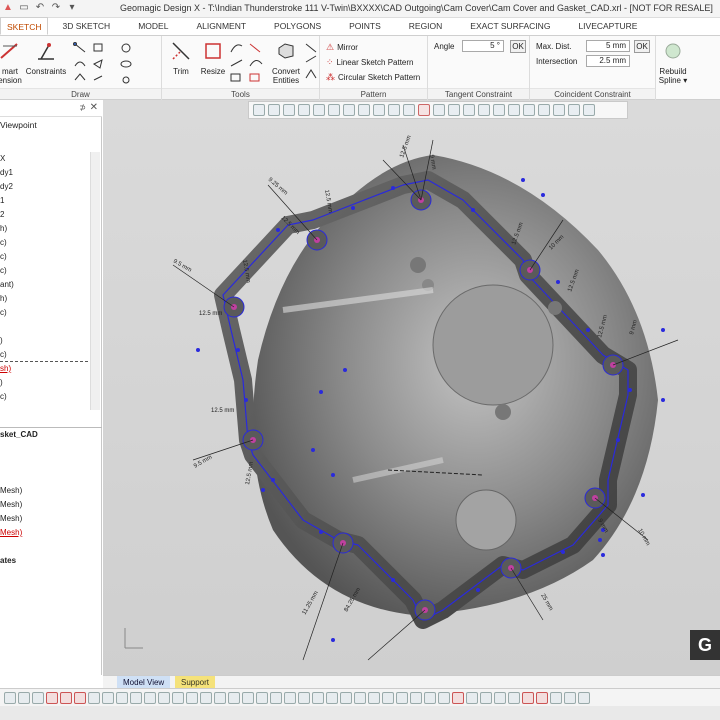 This screenshot has height=720, width=720. Describe the element at coordinates (5, 368) in the screenshot. I see `tree-item-selected: sh)` at that location.